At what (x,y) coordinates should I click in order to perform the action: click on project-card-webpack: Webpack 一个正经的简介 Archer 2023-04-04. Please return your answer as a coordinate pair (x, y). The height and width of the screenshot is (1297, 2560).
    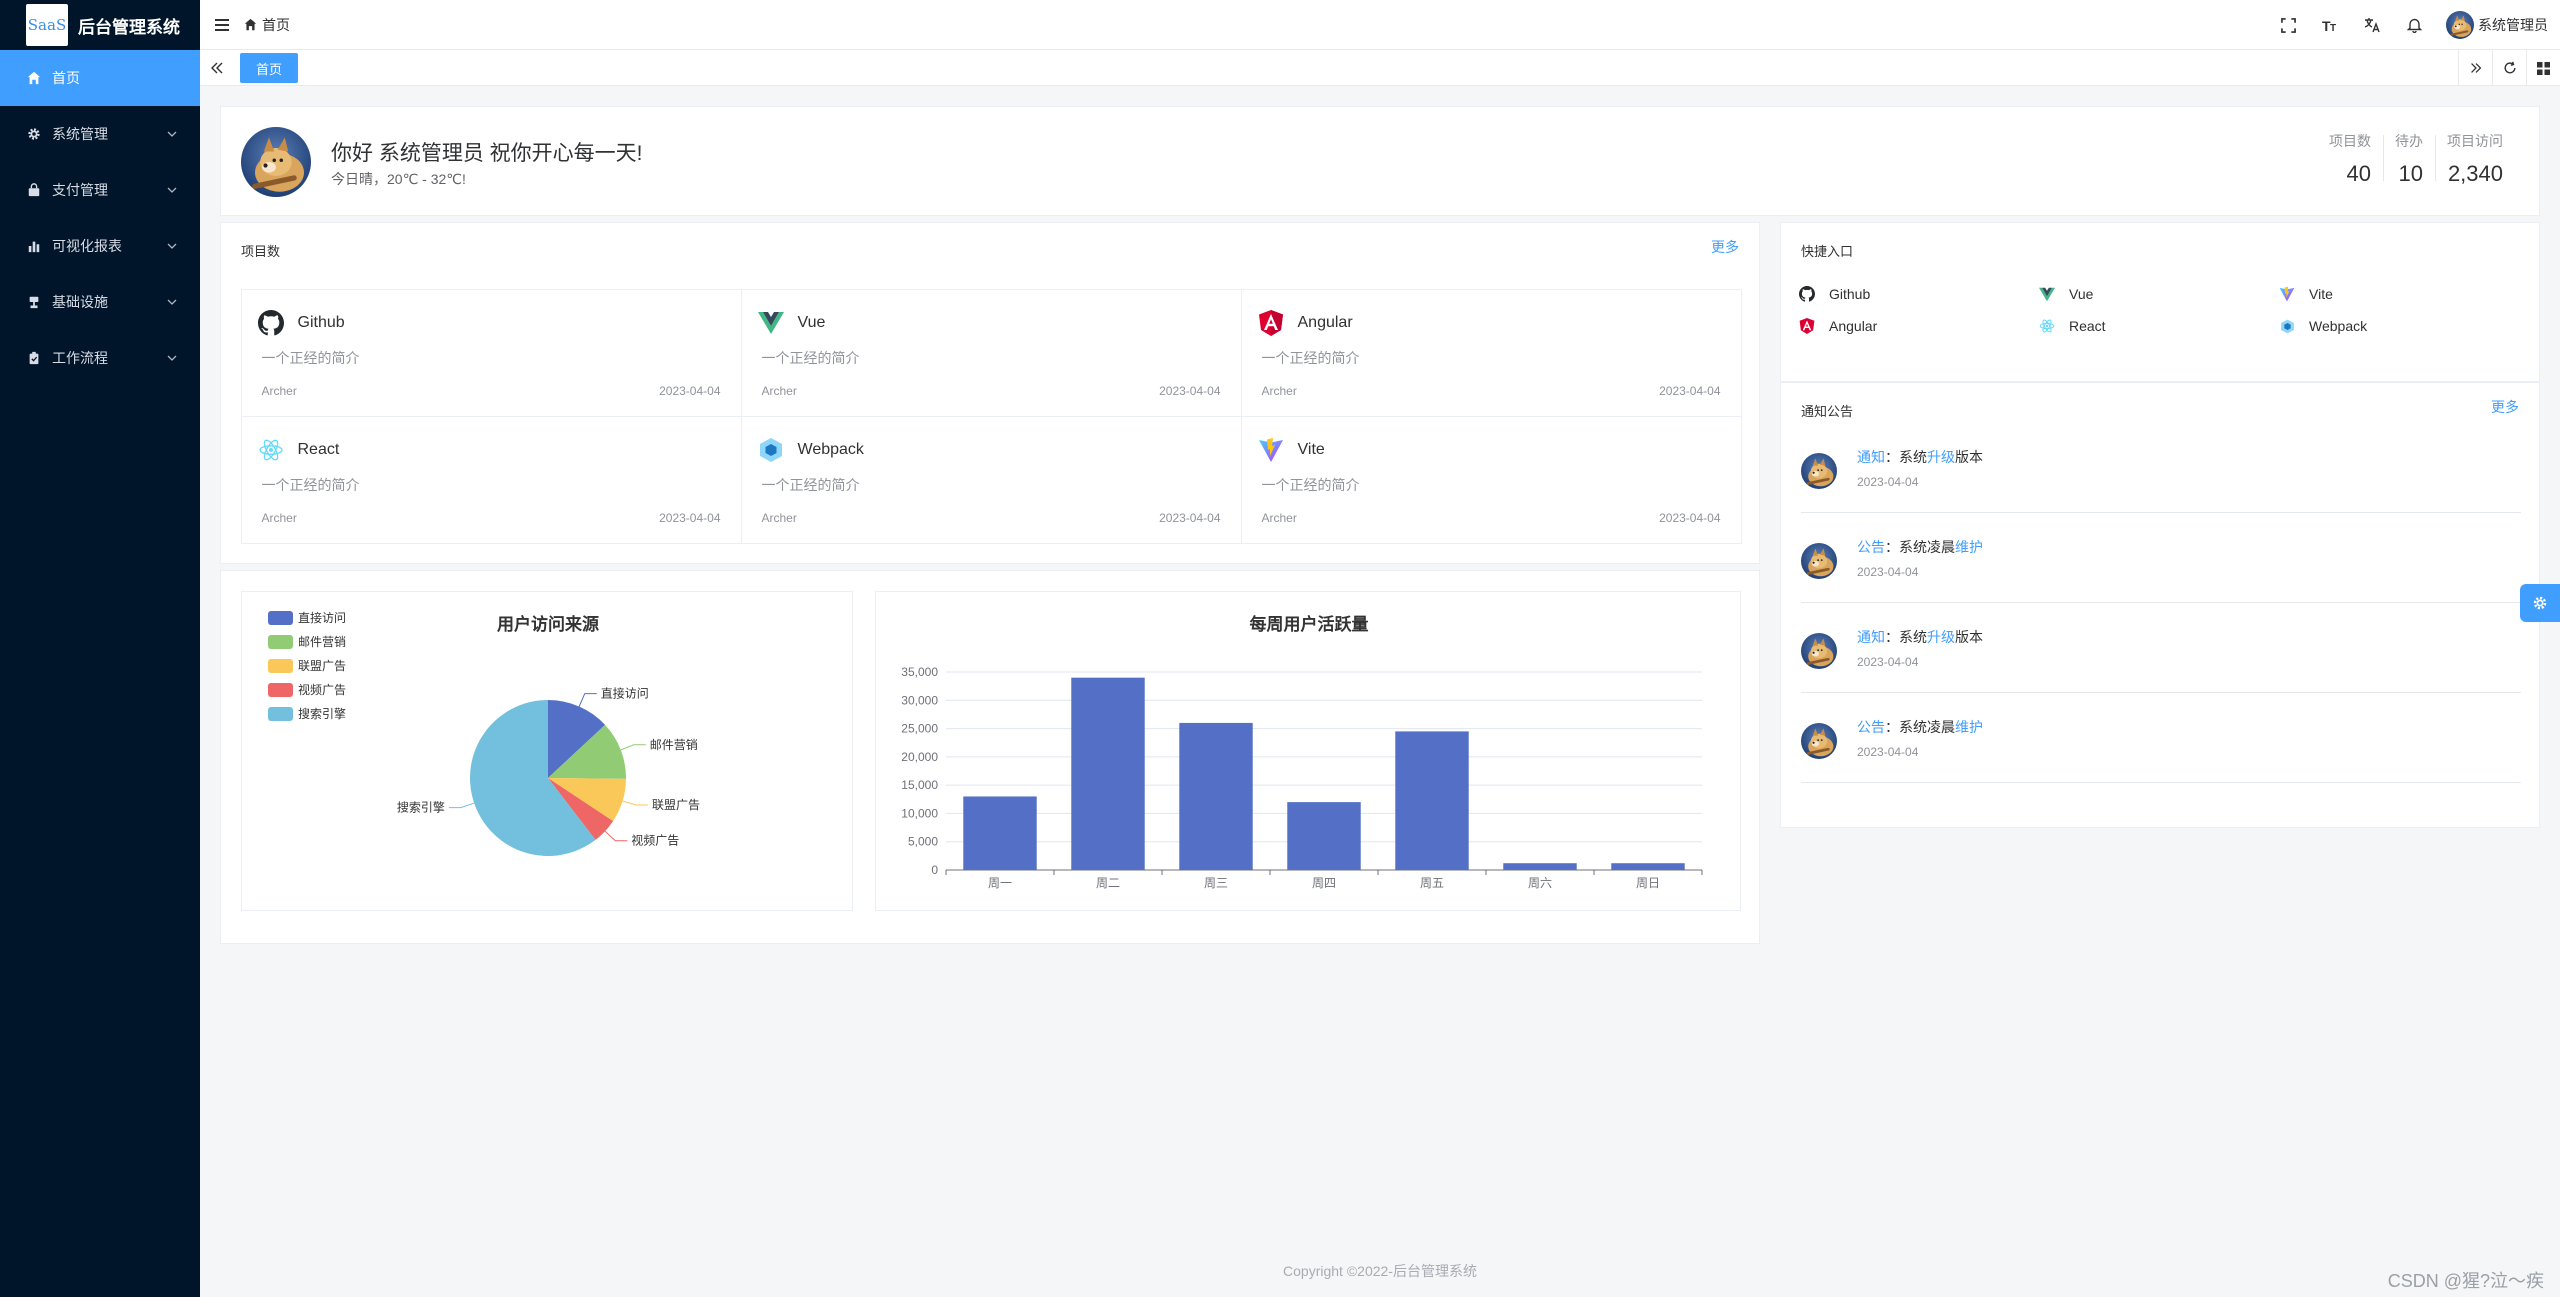
    Looking at the image, I should click on (991, 479).